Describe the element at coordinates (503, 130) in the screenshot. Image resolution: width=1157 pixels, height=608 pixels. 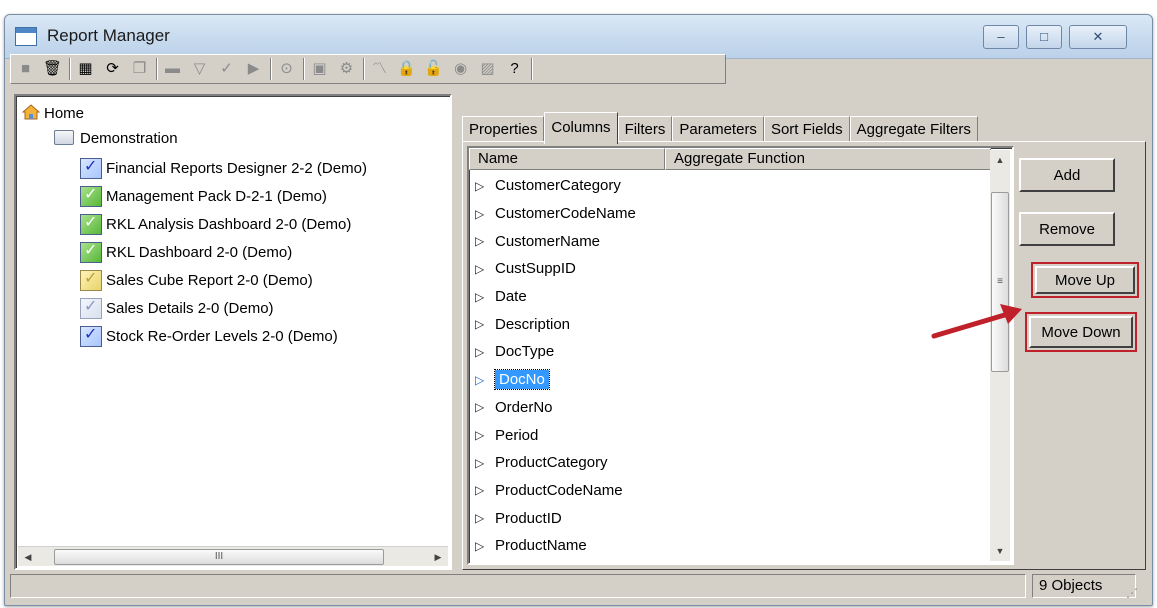
I see `tab-properties: Properties` at that location.